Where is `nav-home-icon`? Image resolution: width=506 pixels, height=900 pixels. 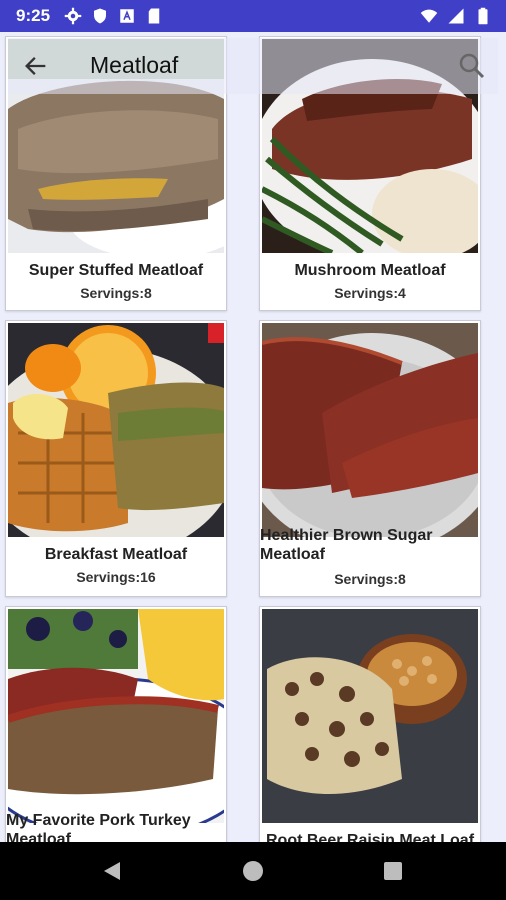 nav-home-icon is located at coordinates (253, 871).